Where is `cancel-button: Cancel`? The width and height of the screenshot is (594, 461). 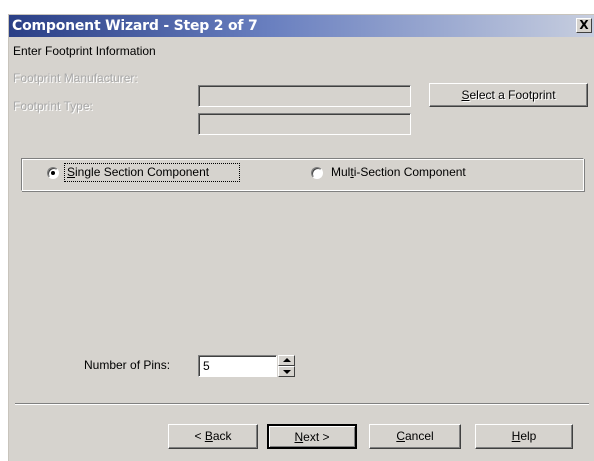
cancel-button: Cancel is located at coordinates (415, 436).